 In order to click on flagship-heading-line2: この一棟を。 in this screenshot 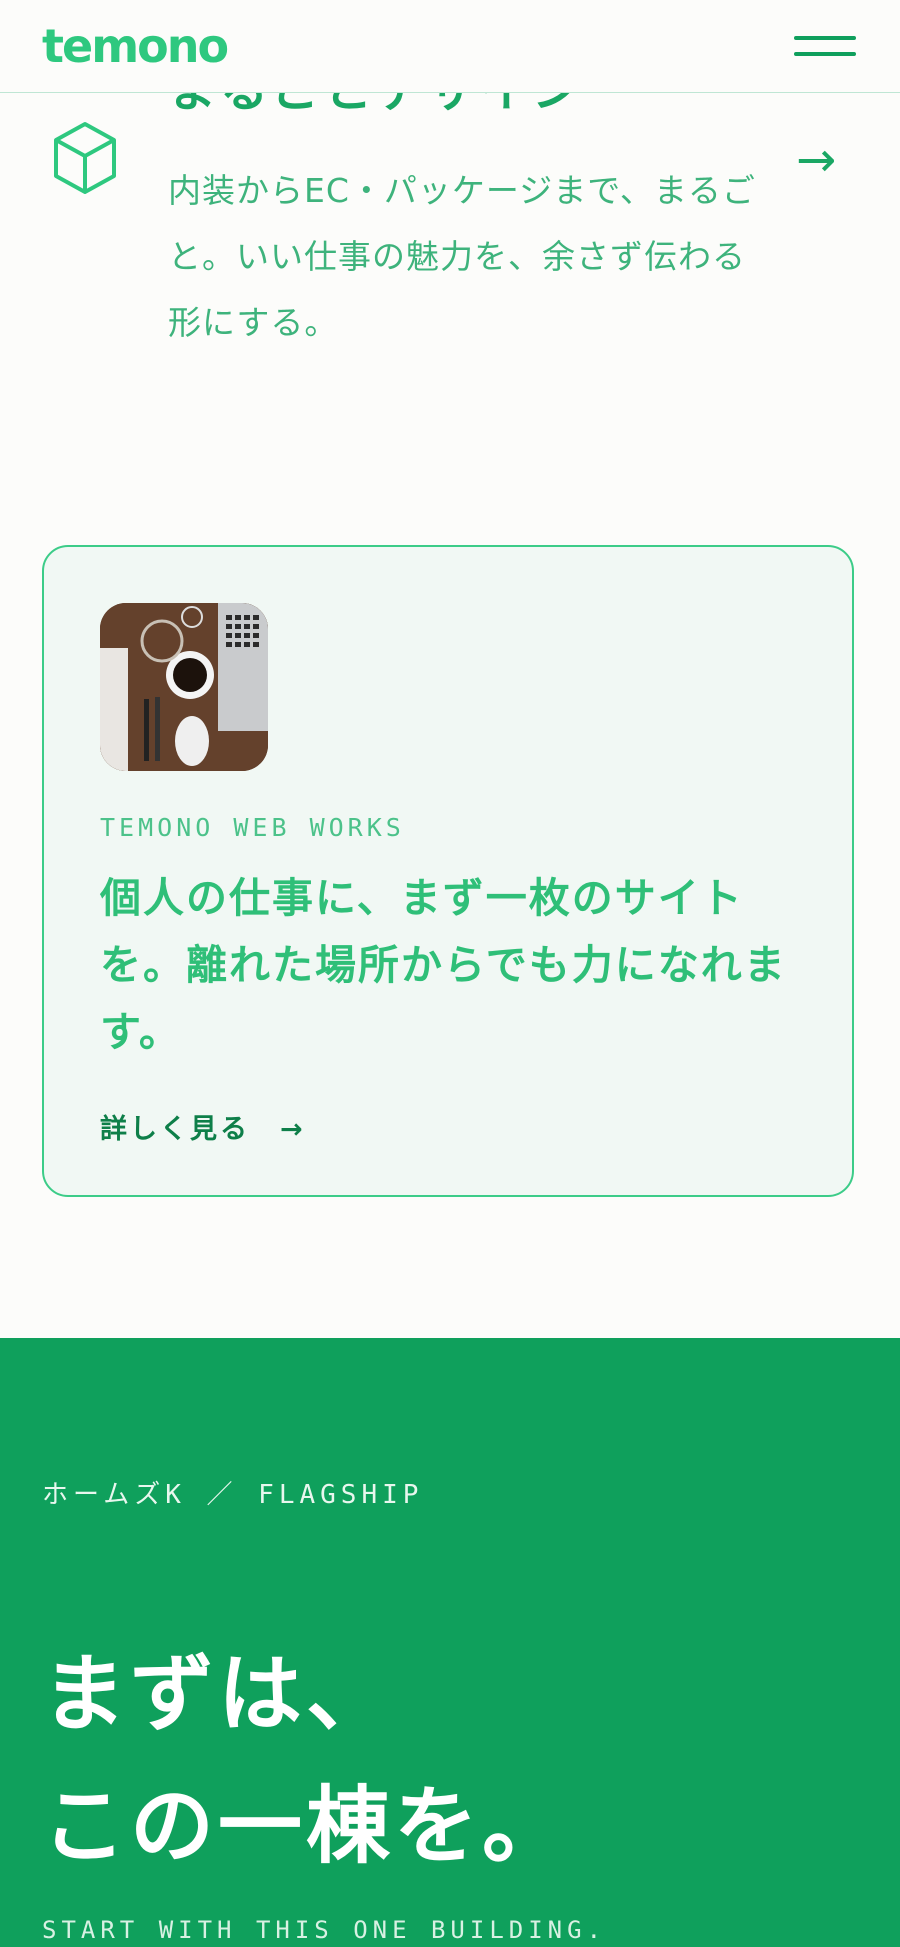, I will do `click(306, 1826)`.